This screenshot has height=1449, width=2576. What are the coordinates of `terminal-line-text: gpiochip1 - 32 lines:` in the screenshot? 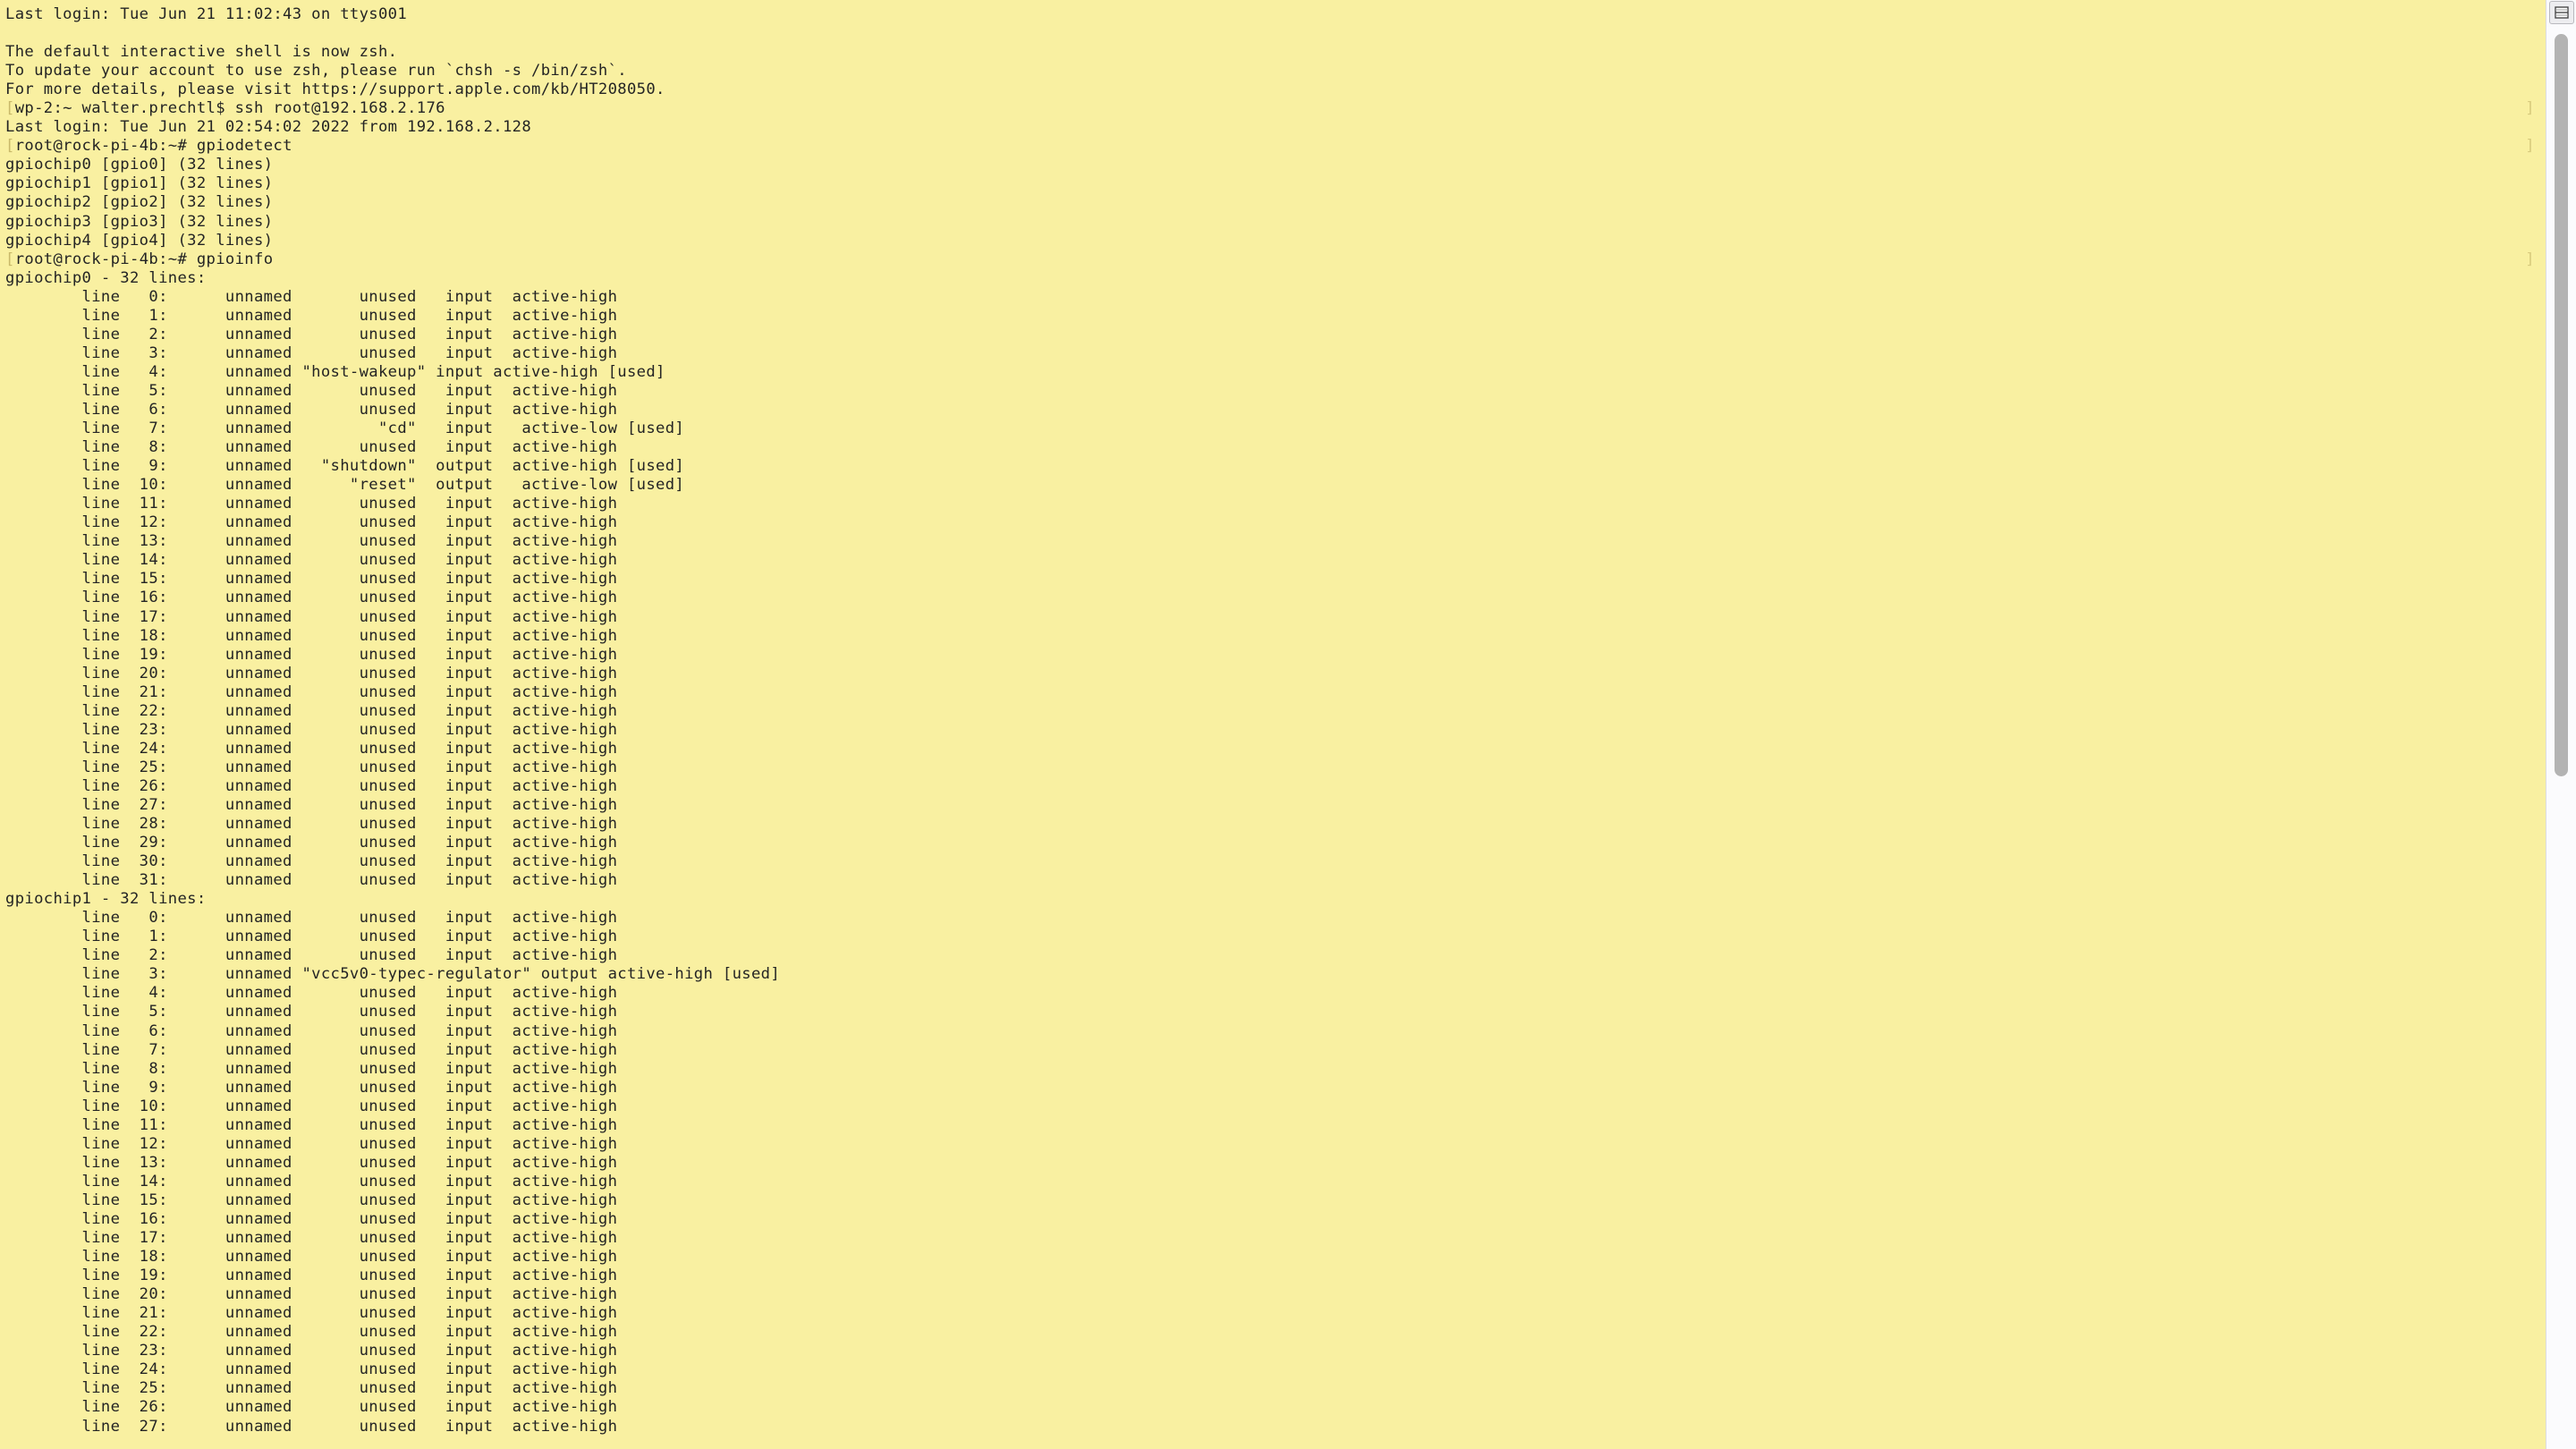 It's located at (106, 899).